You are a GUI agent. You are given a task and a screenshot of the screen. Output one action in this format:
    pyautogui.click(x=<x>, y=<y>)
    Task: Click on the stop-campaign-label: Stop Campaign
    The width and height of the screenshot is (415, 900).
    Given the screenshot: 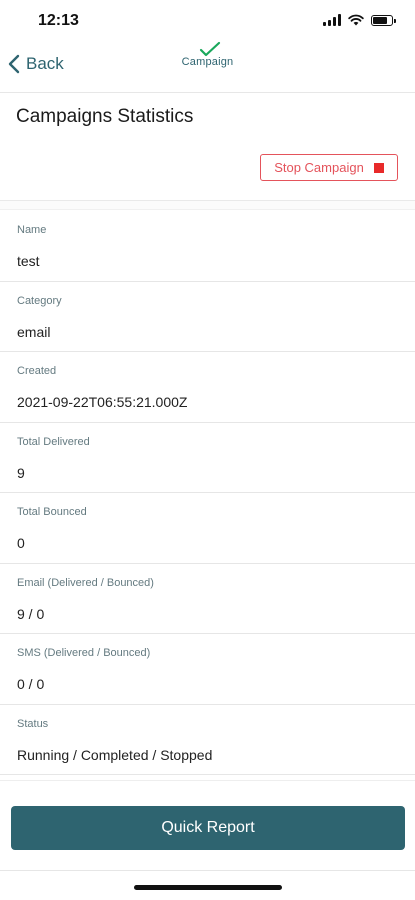 What is the action you would take?
    pyautogui.click(x=319, y=167)
    